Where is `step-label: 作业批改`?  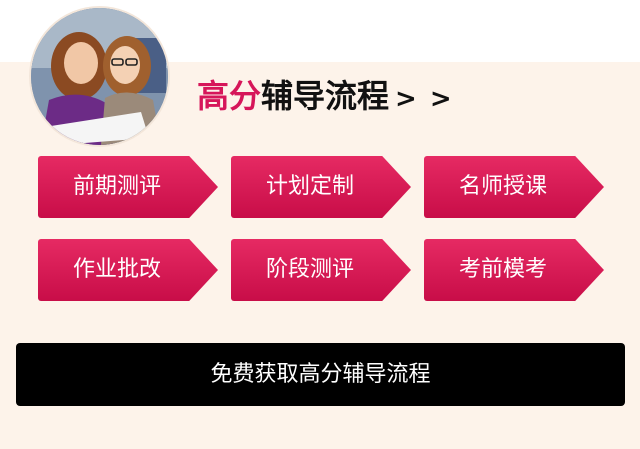 step-label: 作业批改 is located at coordinates (116, 269).